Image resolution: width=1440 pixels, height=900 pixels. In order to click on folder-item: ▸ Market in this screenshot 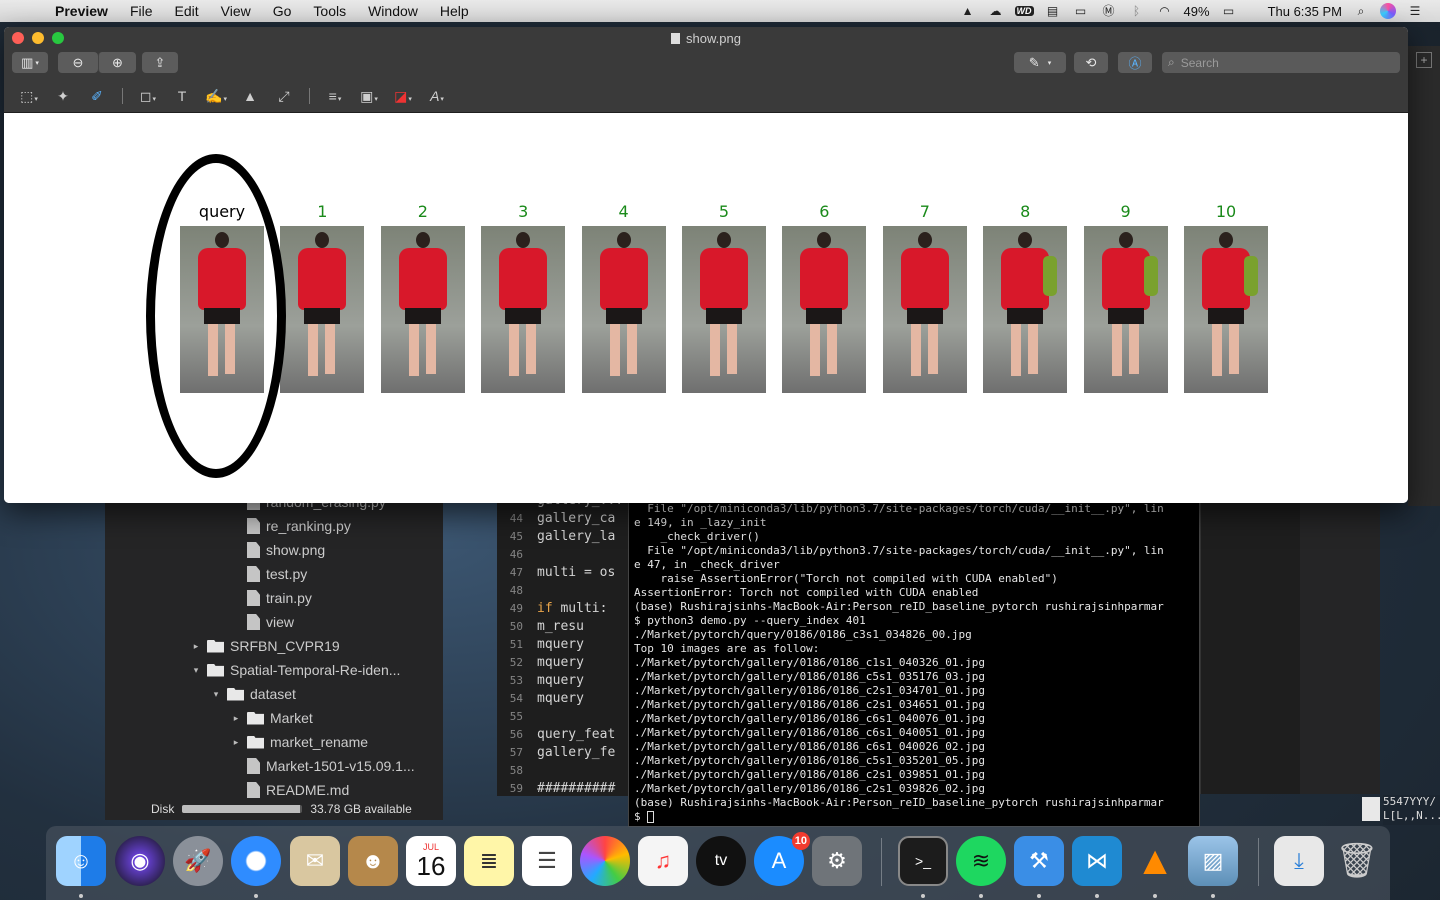, I will do `click(272, 718)`.